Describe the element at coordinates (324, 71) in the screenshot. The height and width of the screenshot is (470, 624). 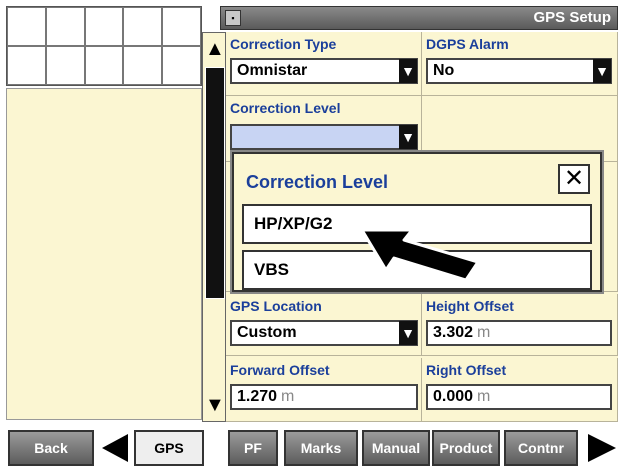
I see `correction-type-select: Omnistar ▼` at that location.